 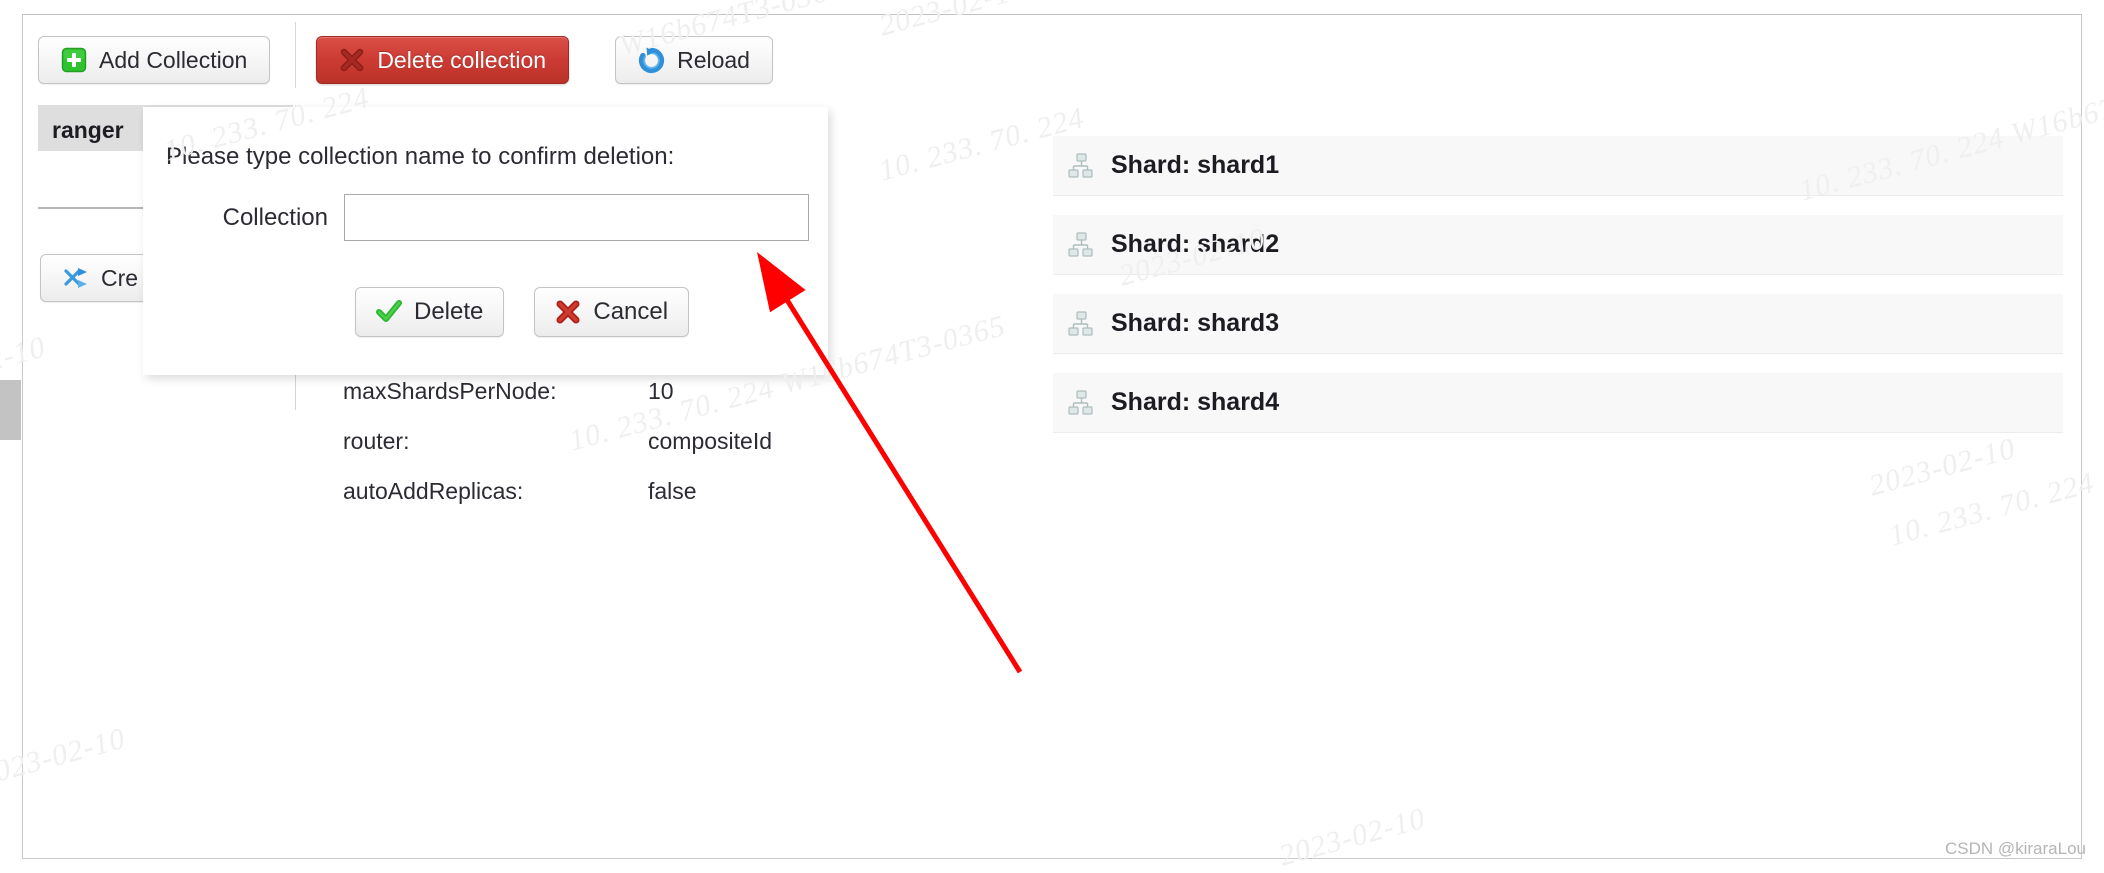 I want to click on dialog-delete-label: Delete, so click(x=449, y=311).